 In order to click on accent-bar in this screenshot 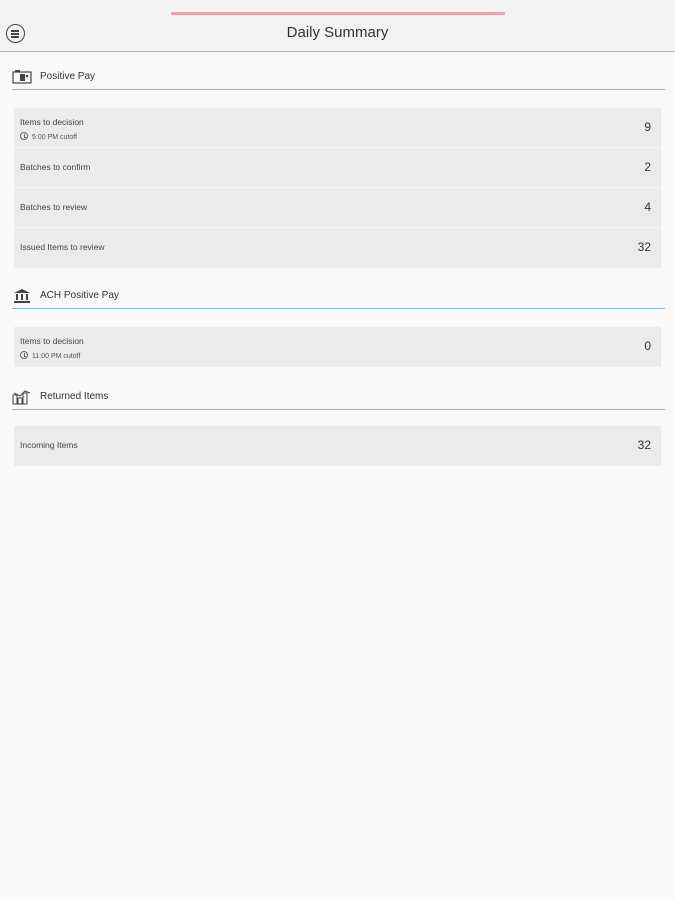, I will do `click(338, 13)`.